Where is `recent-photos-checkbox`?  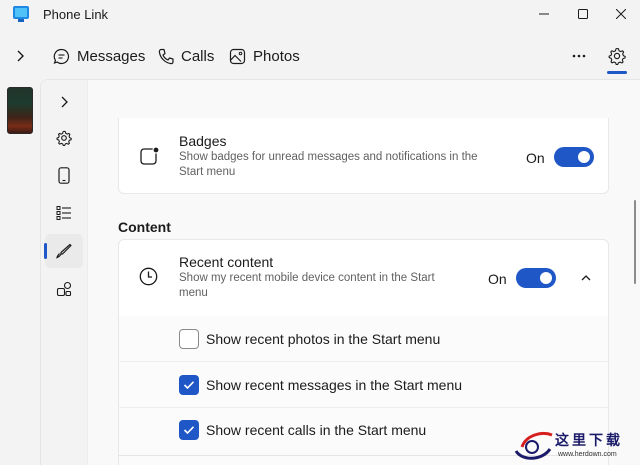 recent-photos-checkbox is located at coordinates (189, 339).